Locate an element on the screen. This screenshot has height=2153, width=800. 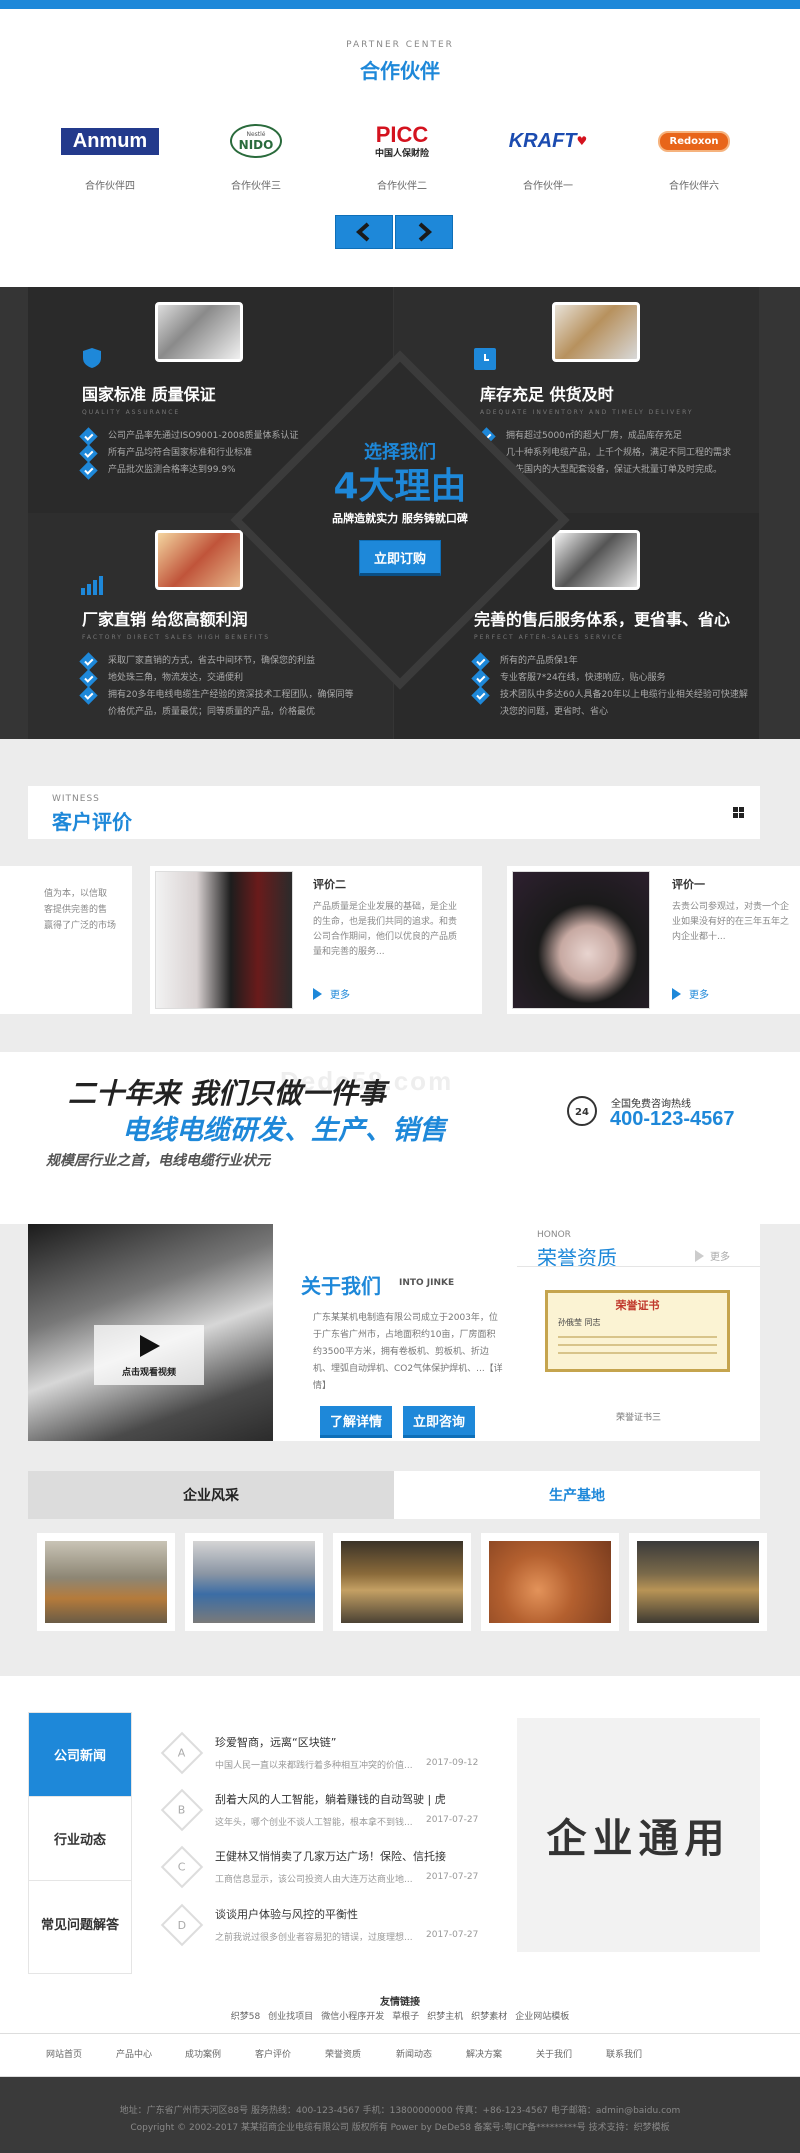
review-name: 评价二 is located at coordinates (329, 884).